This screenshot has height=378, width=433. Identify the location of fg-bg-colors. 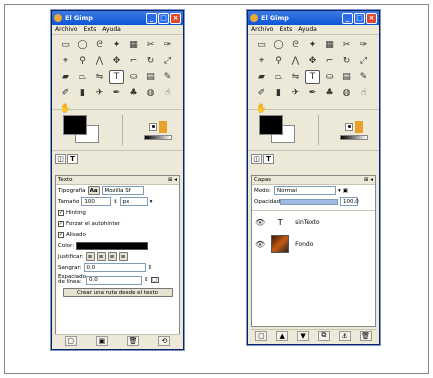
(81, 130).